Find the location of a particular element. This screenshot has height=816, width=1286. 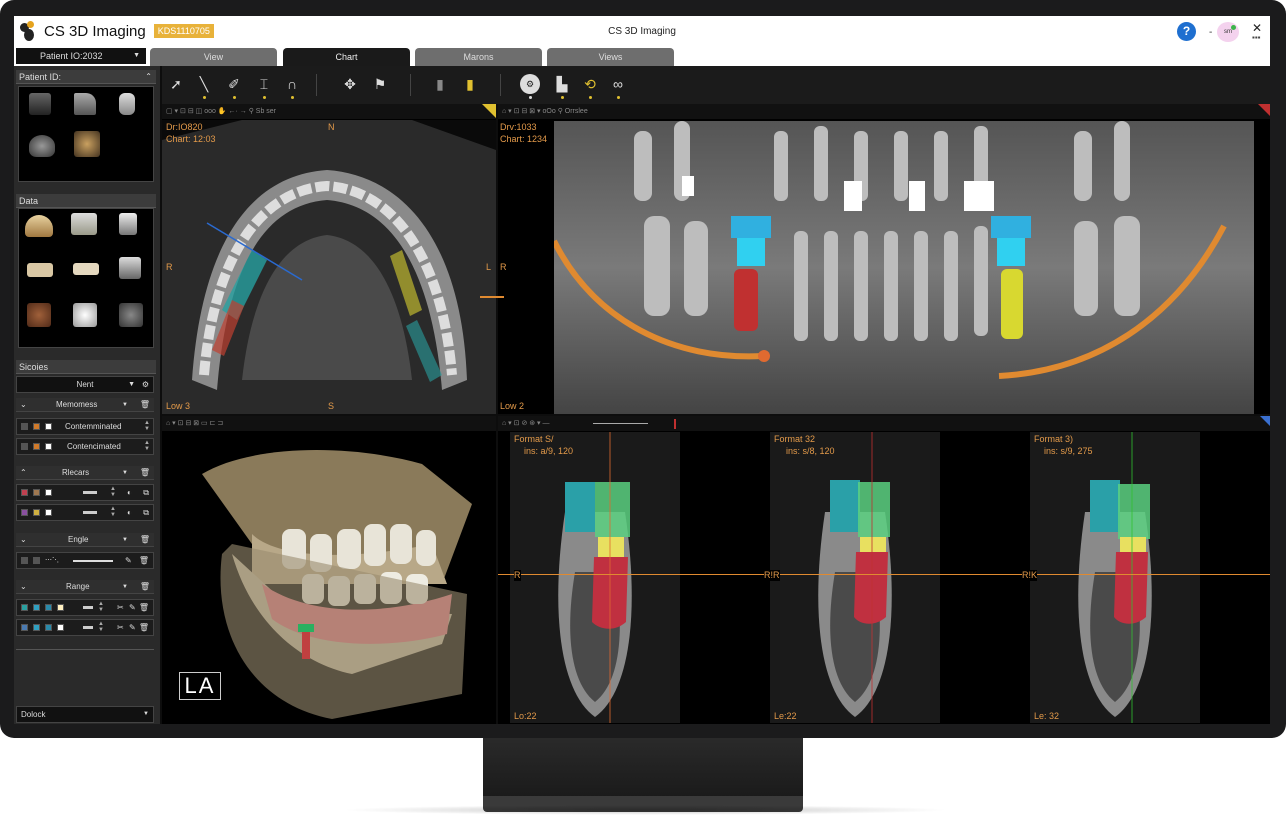

axial-toolbar: ▢ ▾ ⊡ ⊟ ◫ ooo ✋ ←· → ⚲ Sb ser is located at coordinates (329, 111).